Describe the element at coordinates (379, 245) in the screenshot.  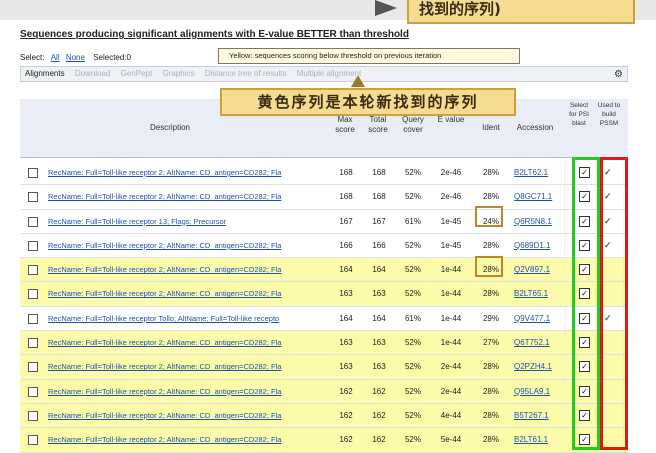
I see `row-total-score: 166` at that location.